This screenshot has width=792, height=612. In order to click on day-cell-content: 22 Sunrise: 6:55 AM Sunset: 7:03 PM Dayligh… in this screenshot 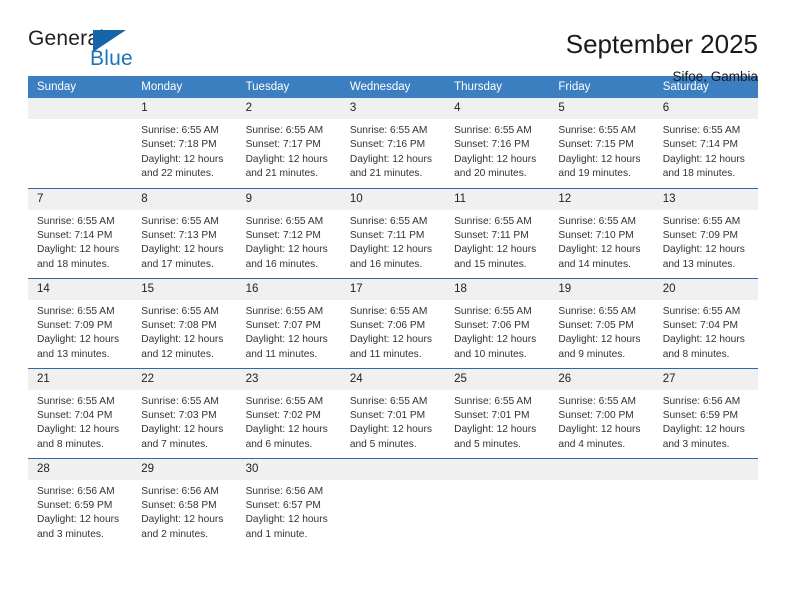, I will do `click(184, 413)`.